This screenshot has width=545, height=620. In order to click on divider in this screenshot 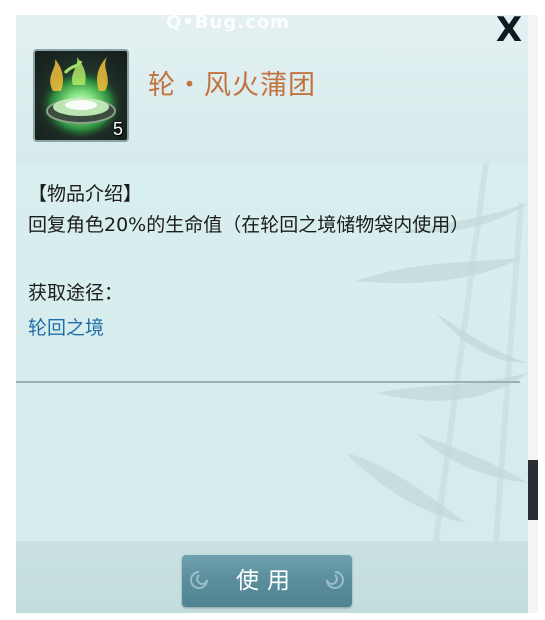, I will do `click(268, 382)`.